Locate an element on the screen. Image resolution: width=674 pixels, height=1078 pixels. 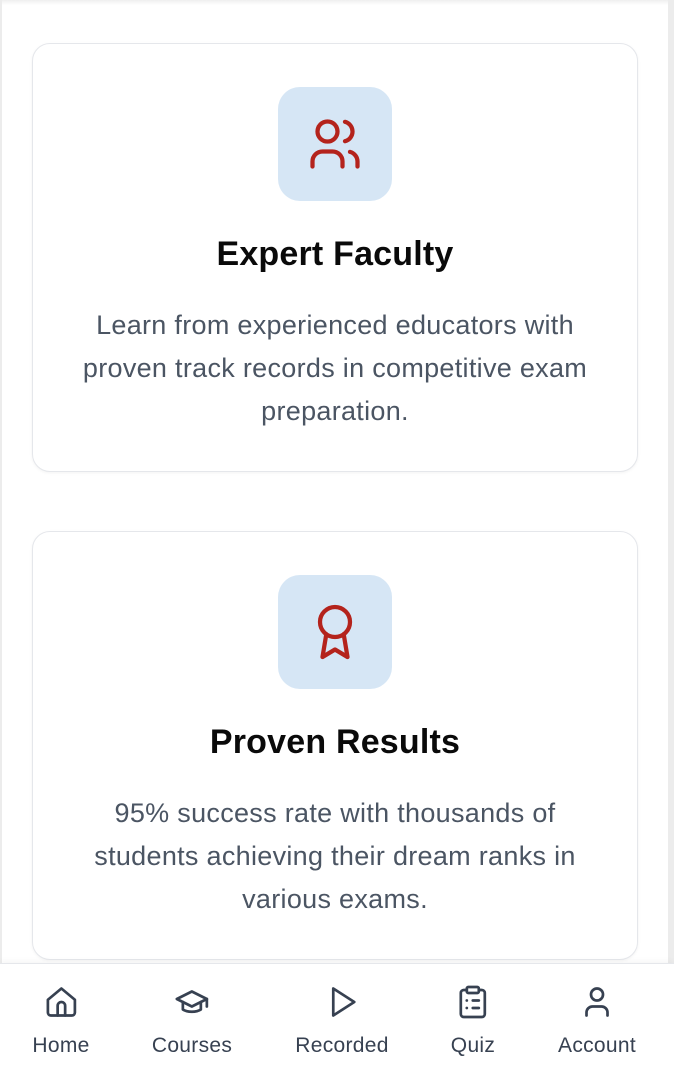
bottom-navigation-bar: Home Courses Recorded Quiz Account is located at coordinates (337, 1020).